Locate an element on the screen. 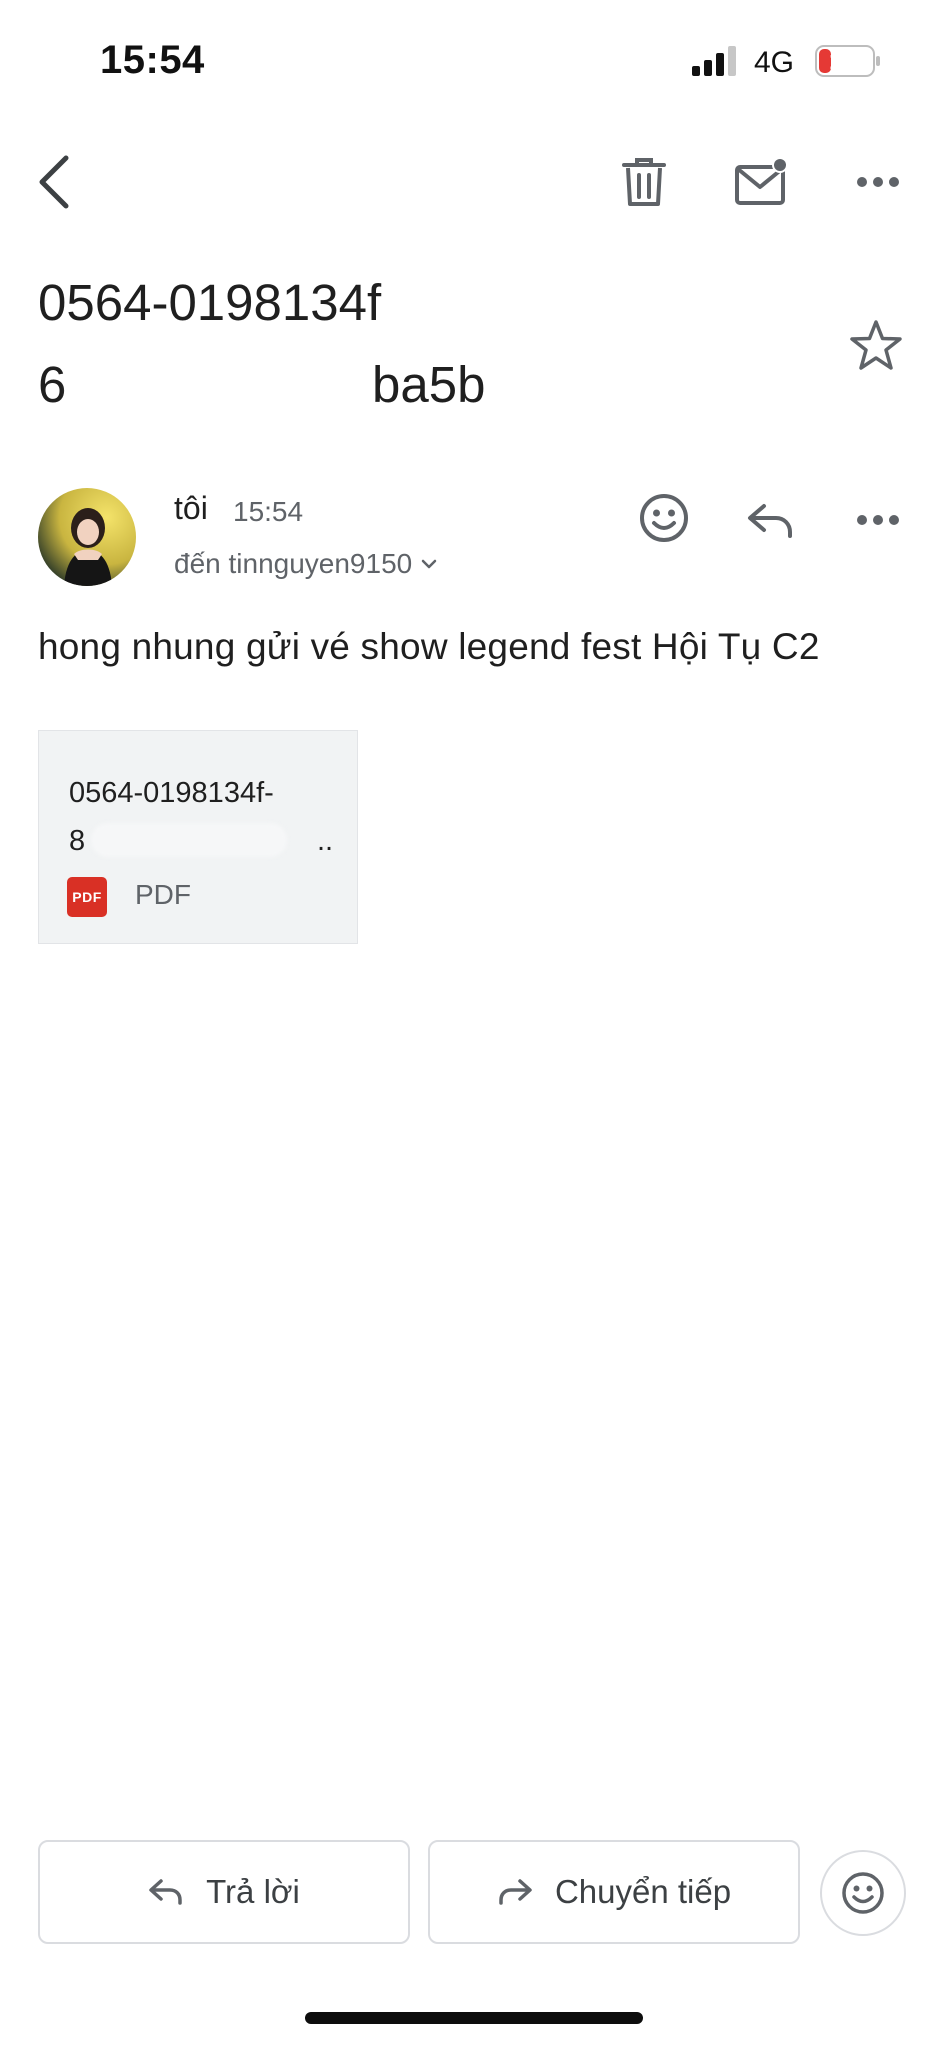 Image resolution: width=946 pixels, height=2048 pixels. signal-icon is located at coordinates (714, 61).